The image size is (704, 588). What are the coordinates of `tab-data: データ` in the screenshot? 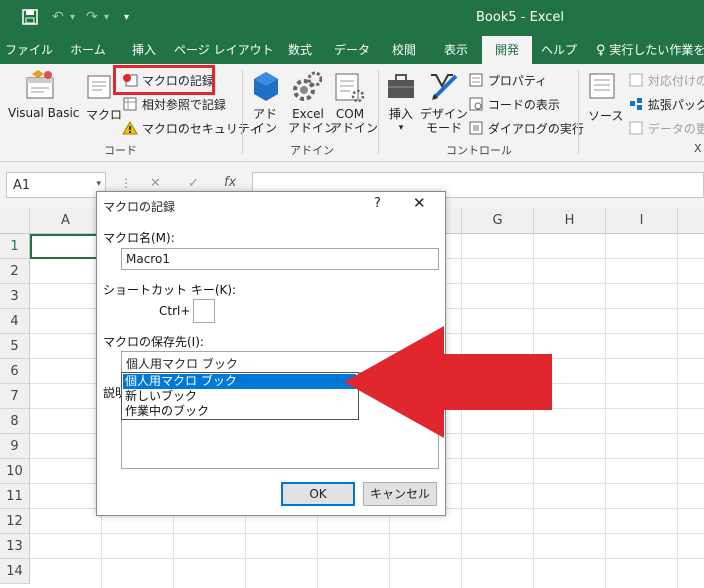 It's located at (352, 50).